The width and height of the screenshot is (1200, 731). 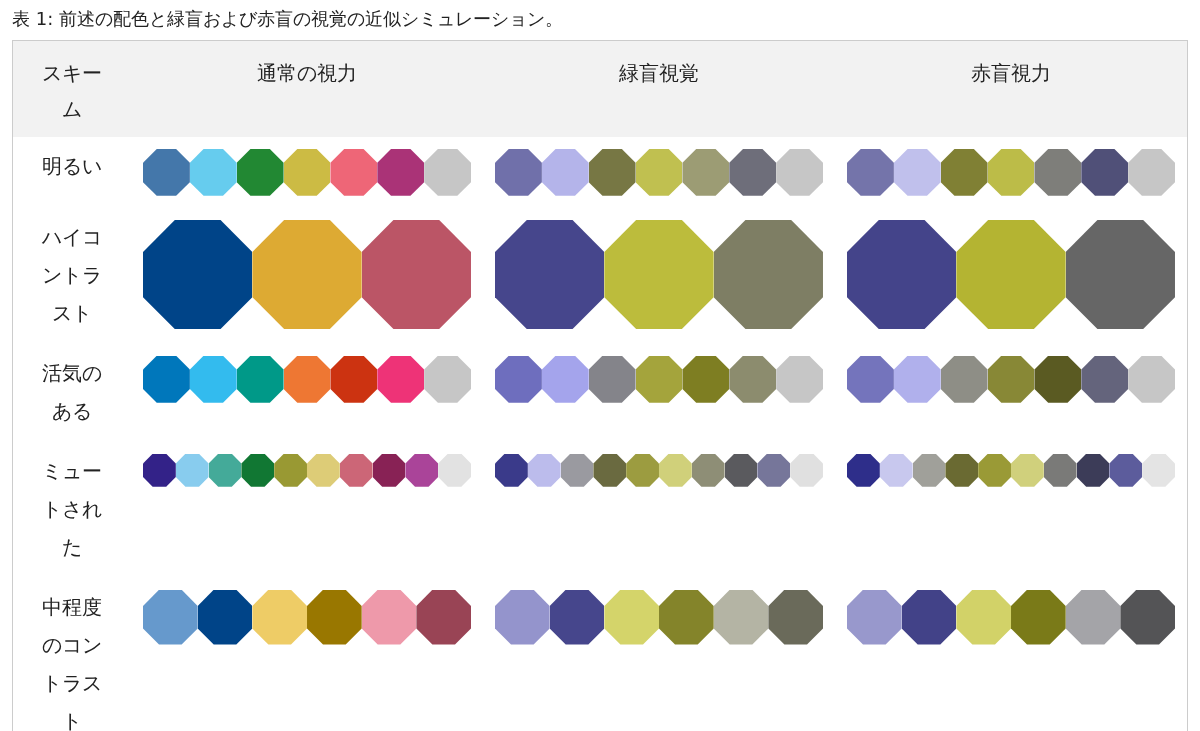 I want to click on row-label: 活気のある, so click(x=72, y=392).